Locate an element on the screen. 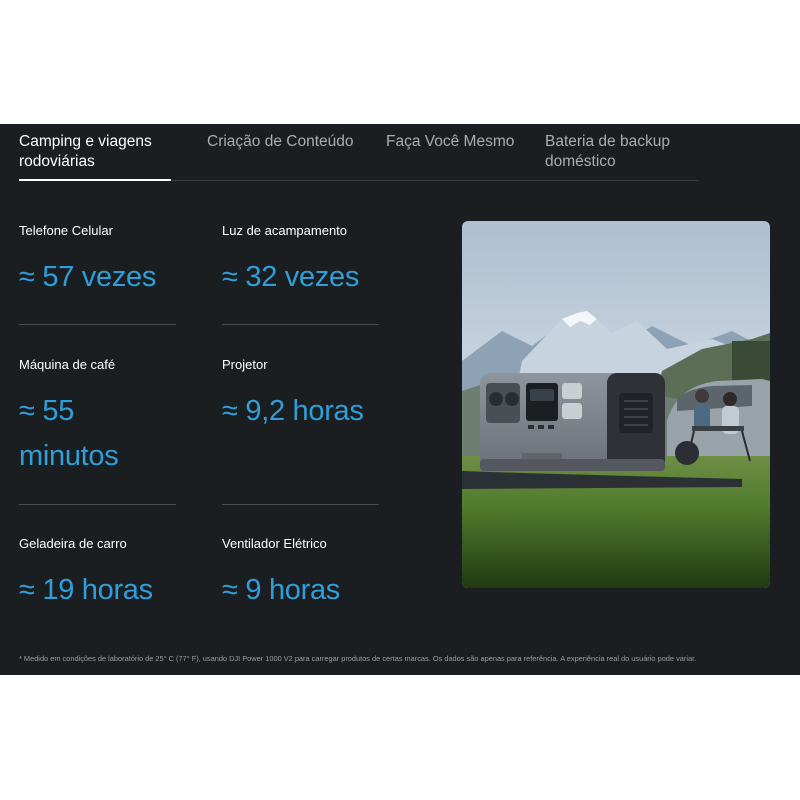 The height and width of the screenshot is (800, 800). tab-home-backup: Bateria de backup doméstico is located at coordinates (607, 152).